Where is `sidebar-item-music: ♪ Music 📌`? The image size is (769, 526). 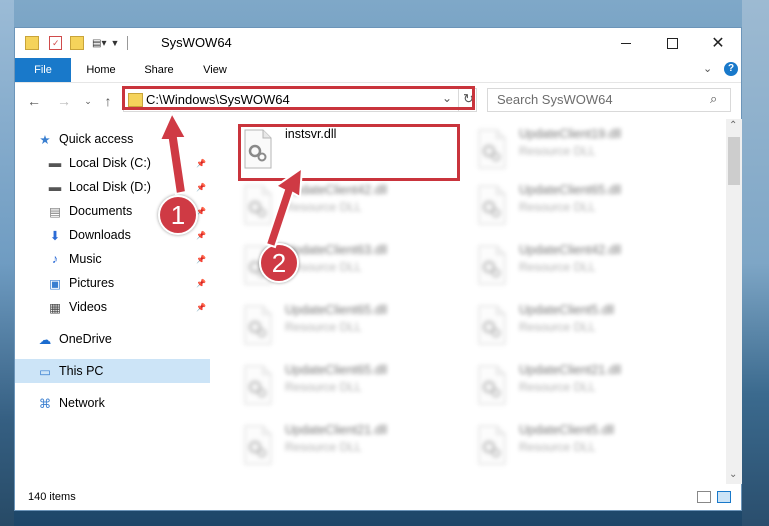
sidebar-item-music: ♪ Music 📌 is located at coordinates (112, 259).